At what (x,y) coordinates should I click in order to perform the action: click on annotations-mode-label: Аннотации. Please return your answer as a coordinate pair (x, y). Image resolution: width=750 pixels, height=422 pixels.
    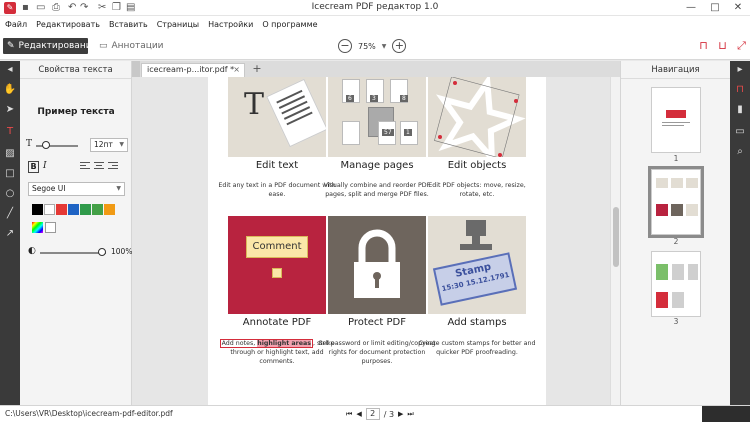
    Looking at the image, I should click on (137, 46).